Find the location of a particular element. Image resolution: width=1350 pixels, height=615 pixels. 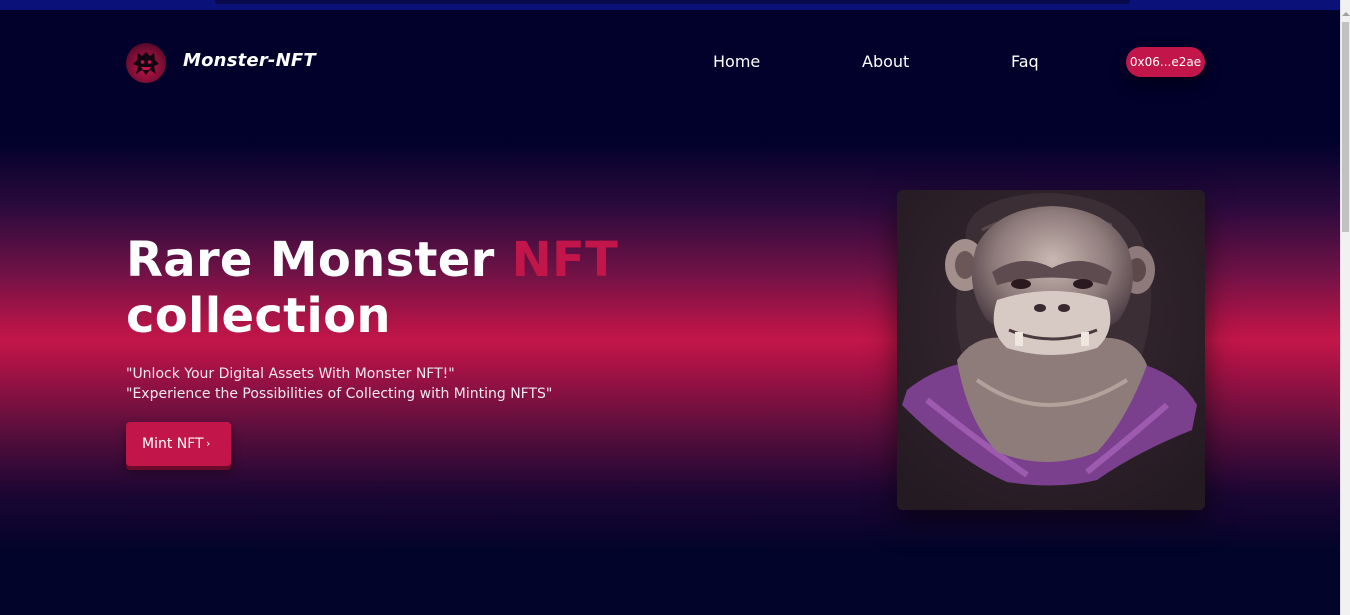

vertical-scrollbar is located at coordinates (1345, 307).